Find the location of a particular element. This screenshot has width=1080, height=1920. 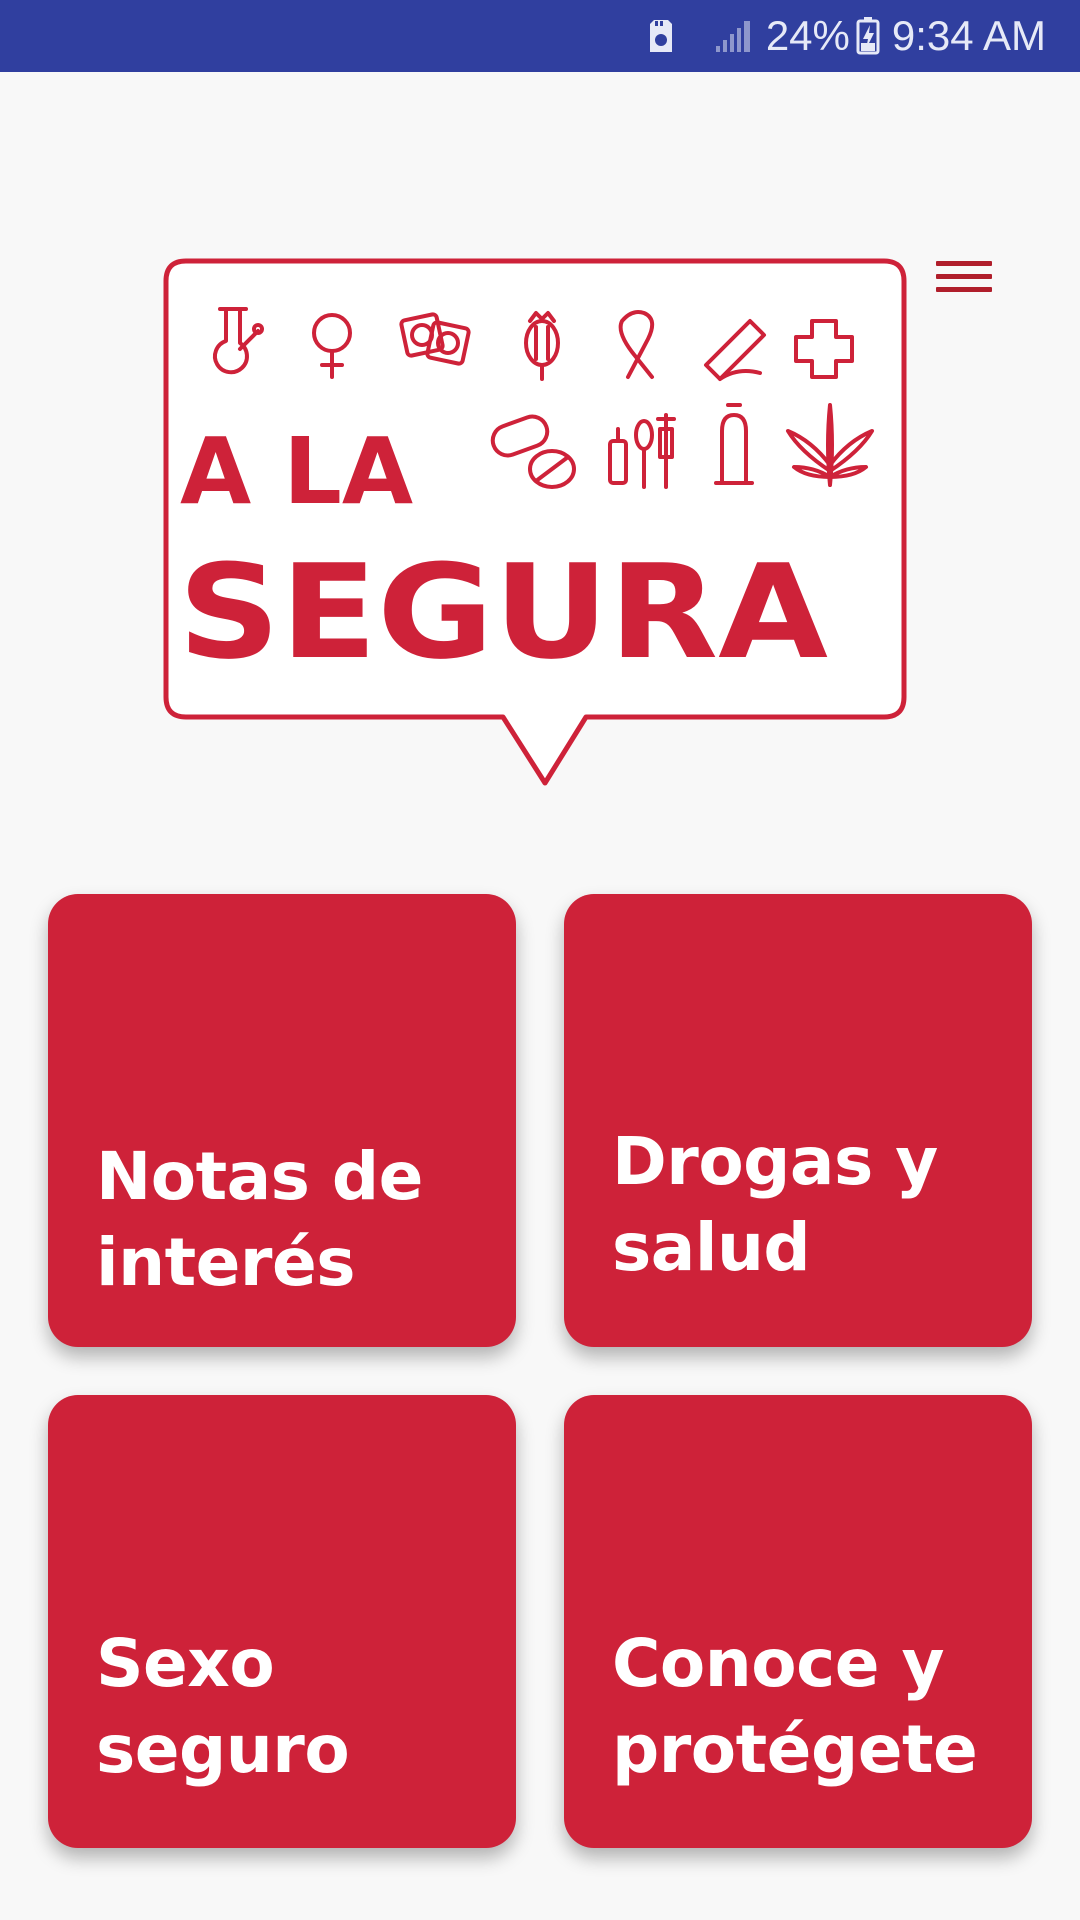

tile-label: Notas de interés is located at coordinates (291, 1220).